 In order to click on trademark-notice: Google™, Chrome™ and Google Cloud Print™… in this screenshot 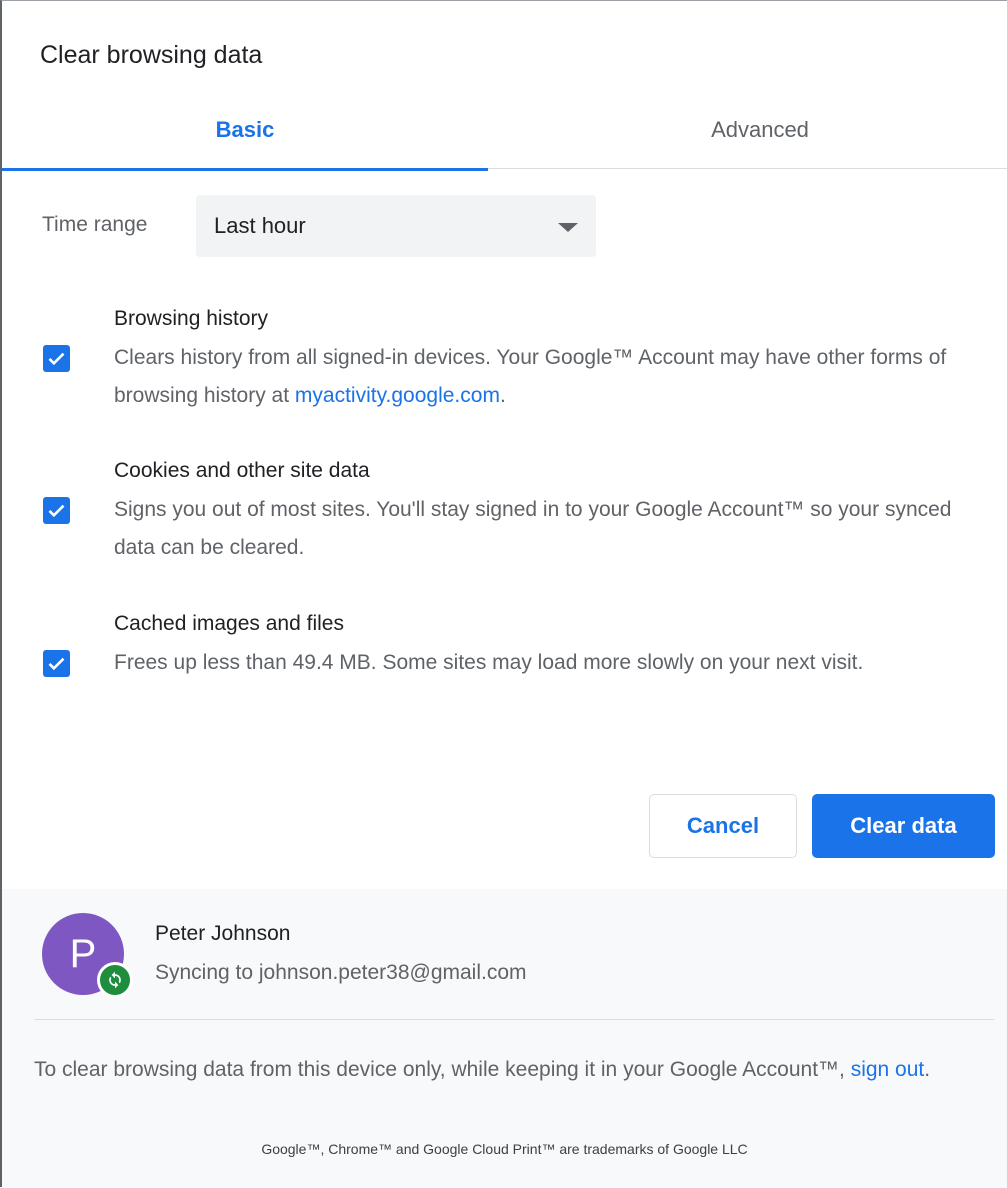, I will do `click(504, 1149)`.